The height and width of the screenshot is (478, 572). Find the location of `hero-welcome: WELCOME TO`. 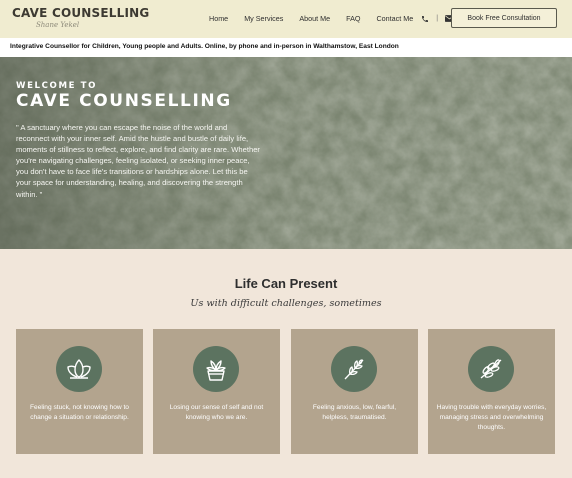

hero-welcome: WELCOME TO is located at coordinates (57, 86).